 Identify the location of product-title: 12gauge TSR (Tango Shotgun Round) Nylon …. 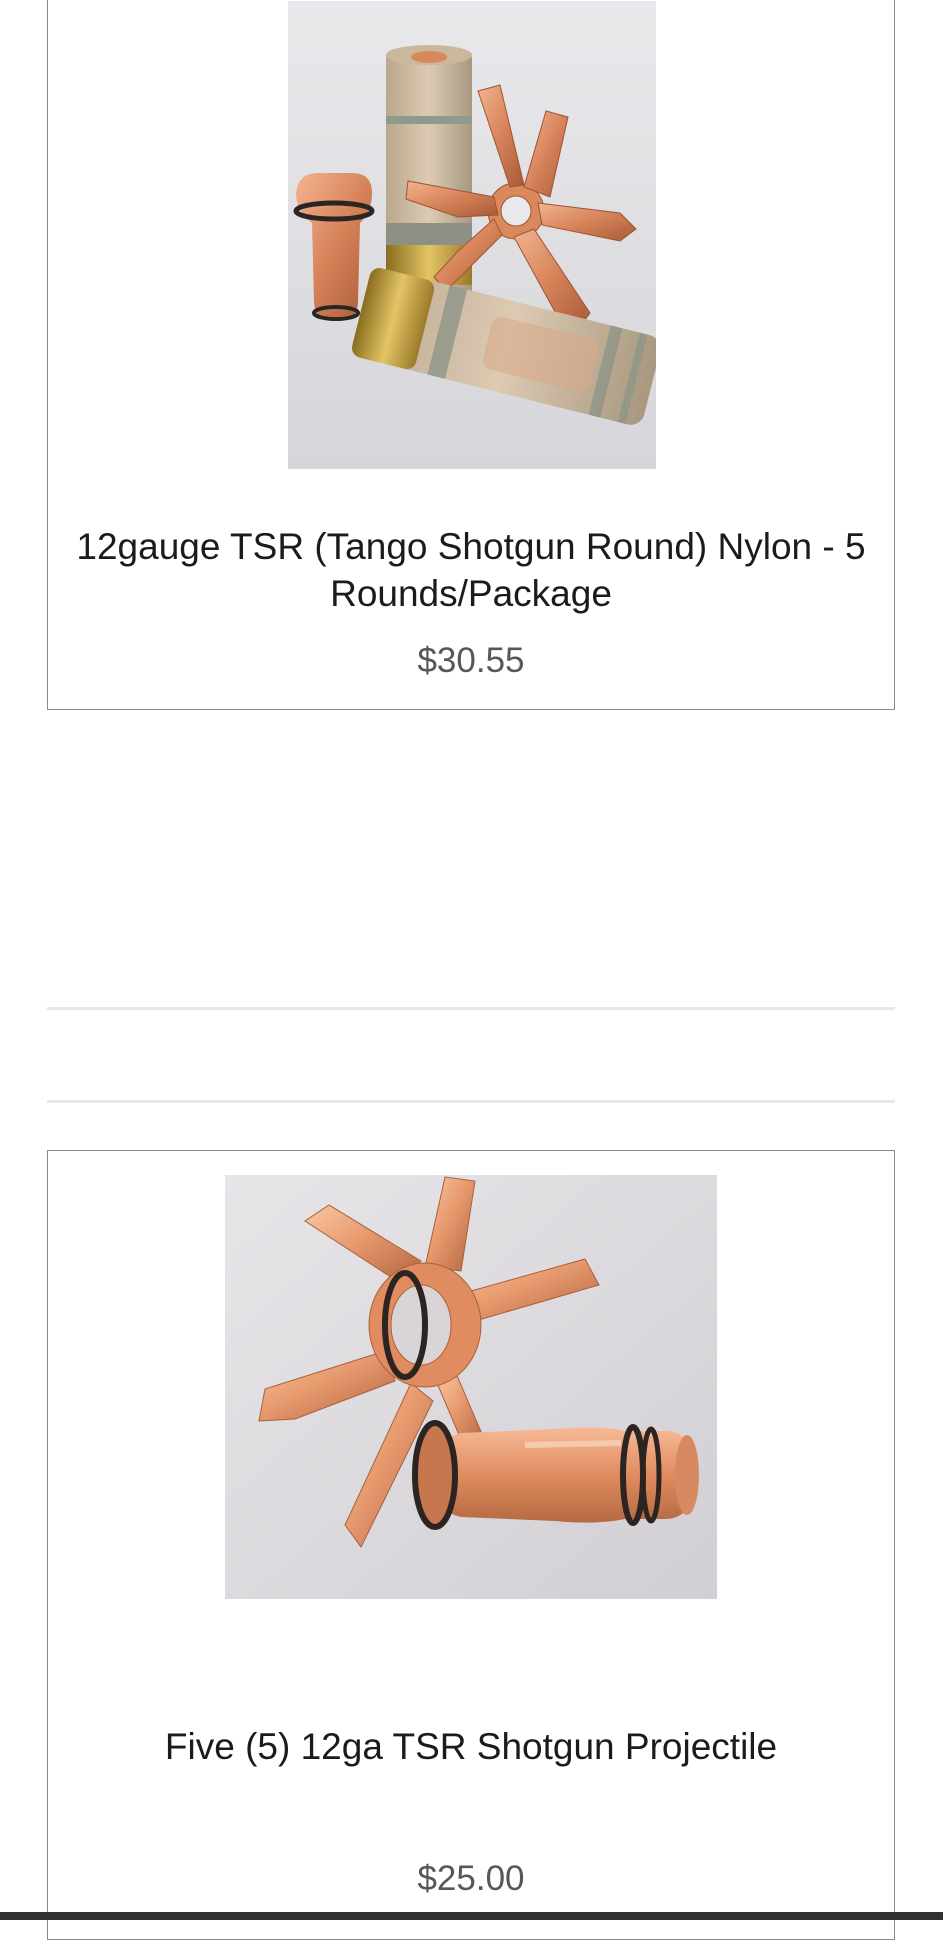
(471, 570).